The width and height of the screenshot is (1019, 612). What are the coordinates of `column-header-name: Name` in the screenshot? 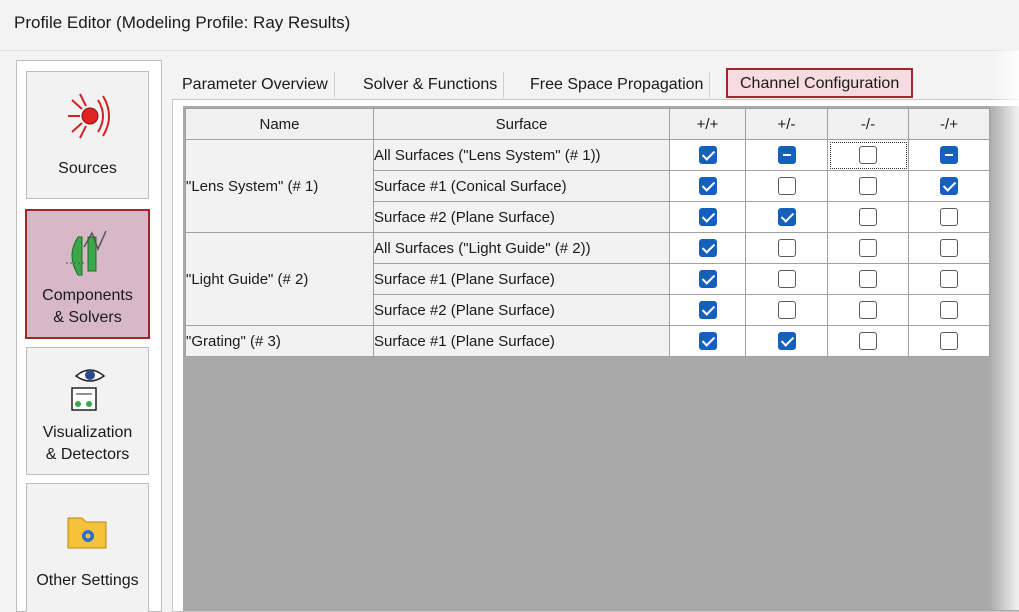 It's located at (279, 124).